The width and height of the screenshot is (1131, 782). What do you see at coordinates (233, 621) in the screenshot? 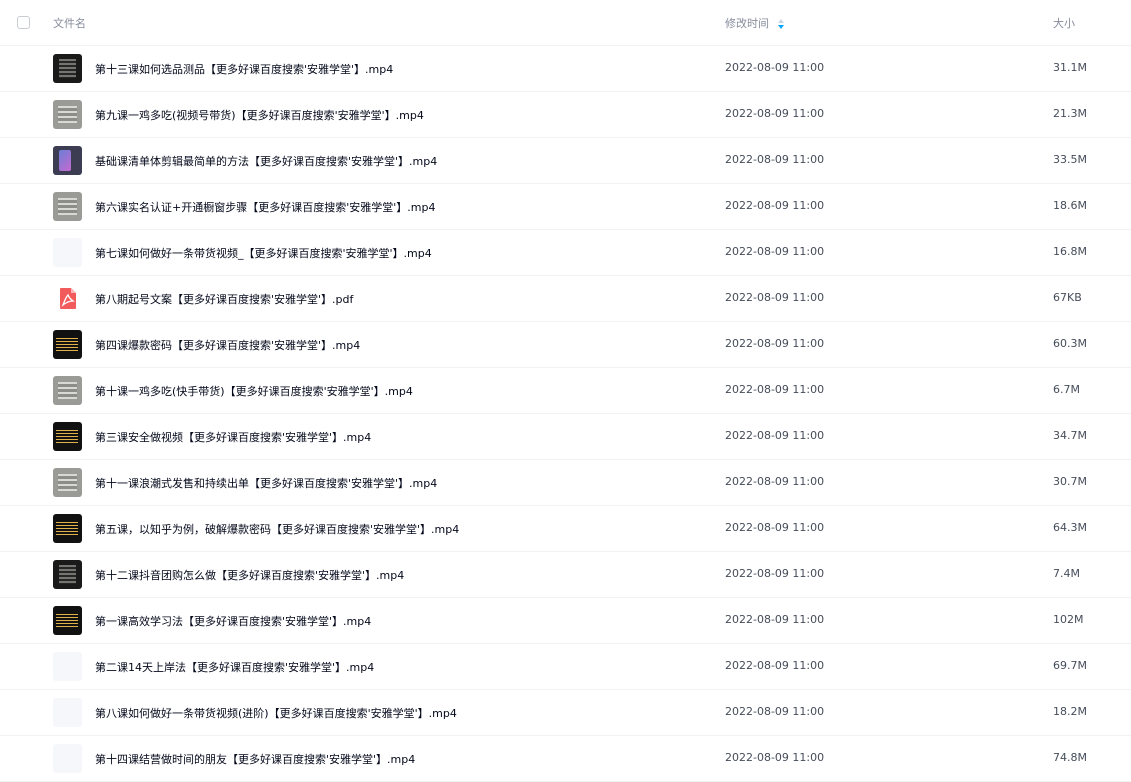
I see `file-name: 第一课高效学习法【更多好课百度搜索'安雅学堂'】.mp4` at bounding box center [233, 621].